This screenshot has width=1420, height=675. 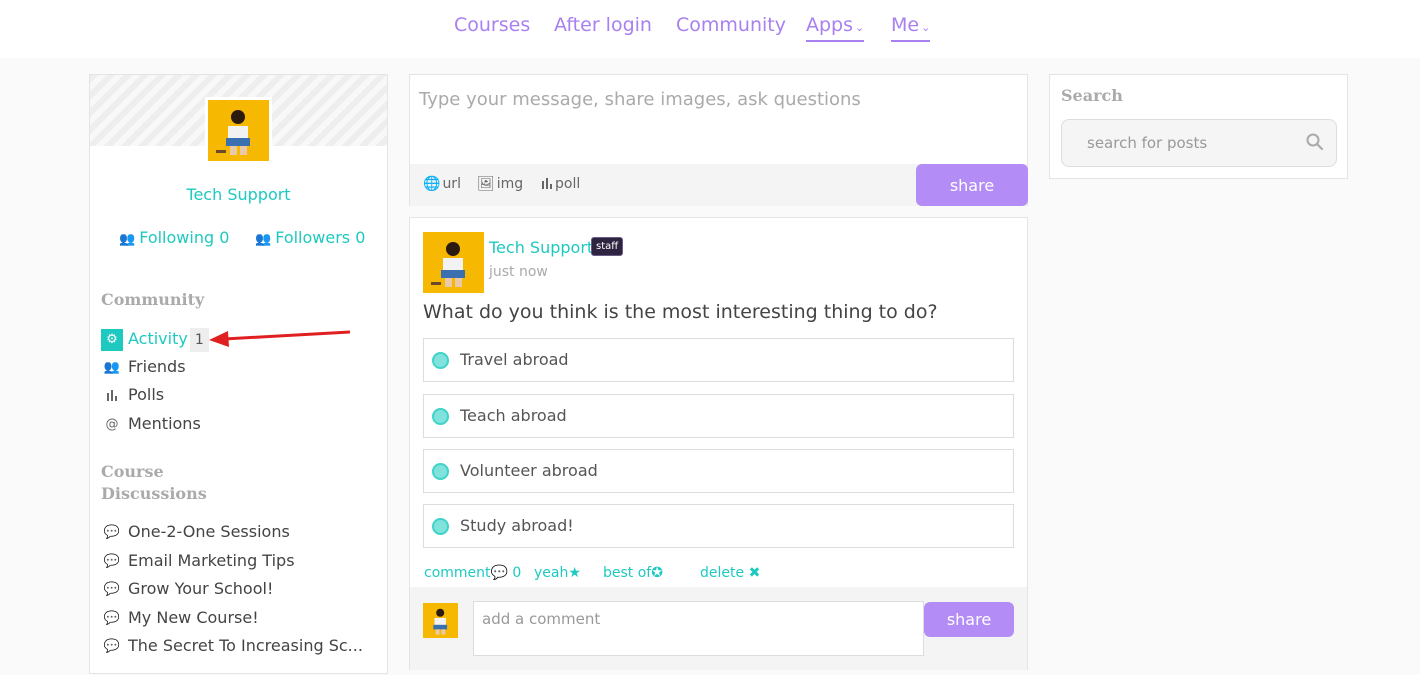 I want to click on search-input, so click(x=1199, y=143).